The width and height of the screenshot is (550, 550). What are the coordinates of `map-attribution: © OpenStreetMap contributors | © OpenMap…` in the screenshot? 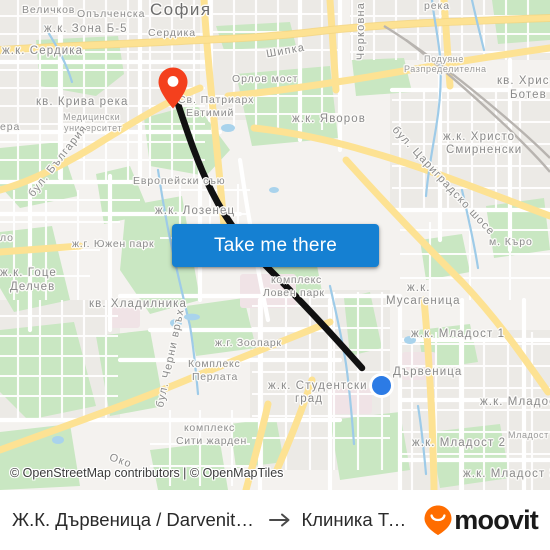 It's located at (146, 473).